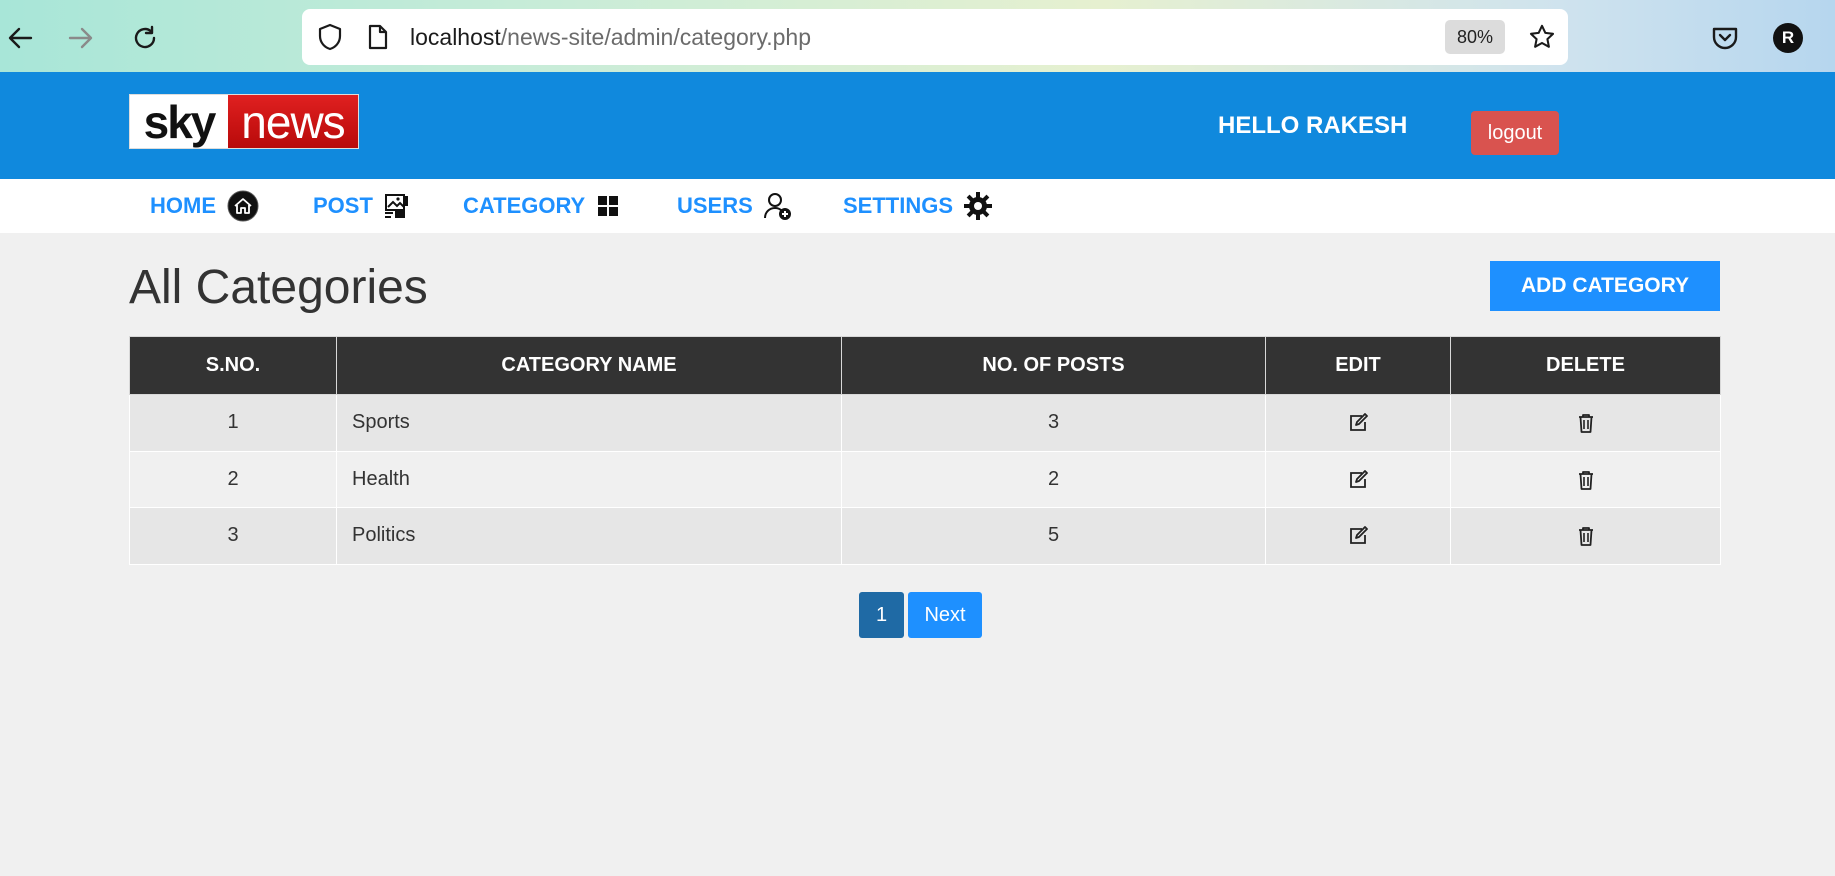  What do you see at coordinates (233, 536) in the screenshot?
I see `cell-sno: 3` at bounding box center [233, 536].